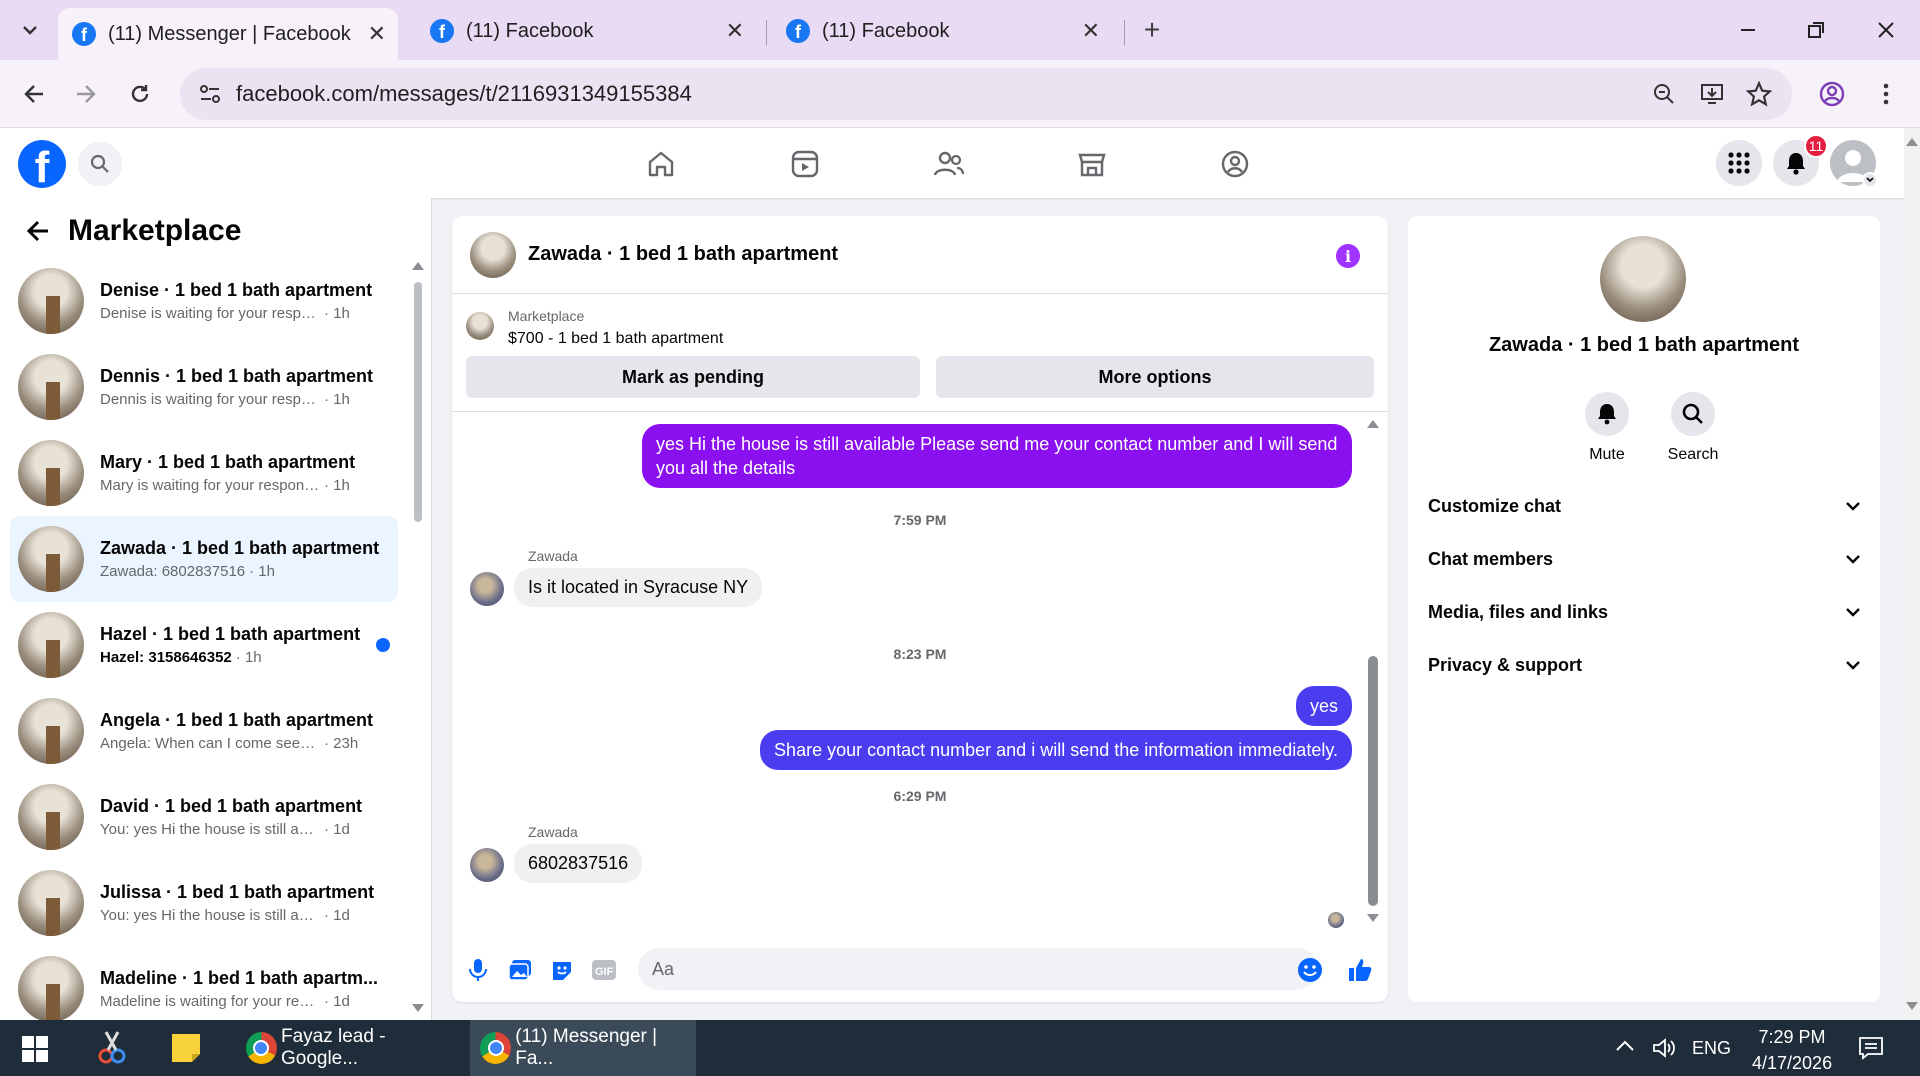 The height and width of the screenshot is (1076, 1920). What do you see at coordinates (615, 339) in the screenshot?
I see `listing-title: $700 - 1 bed 1 bath apartment` at bounding box center [615, 339].